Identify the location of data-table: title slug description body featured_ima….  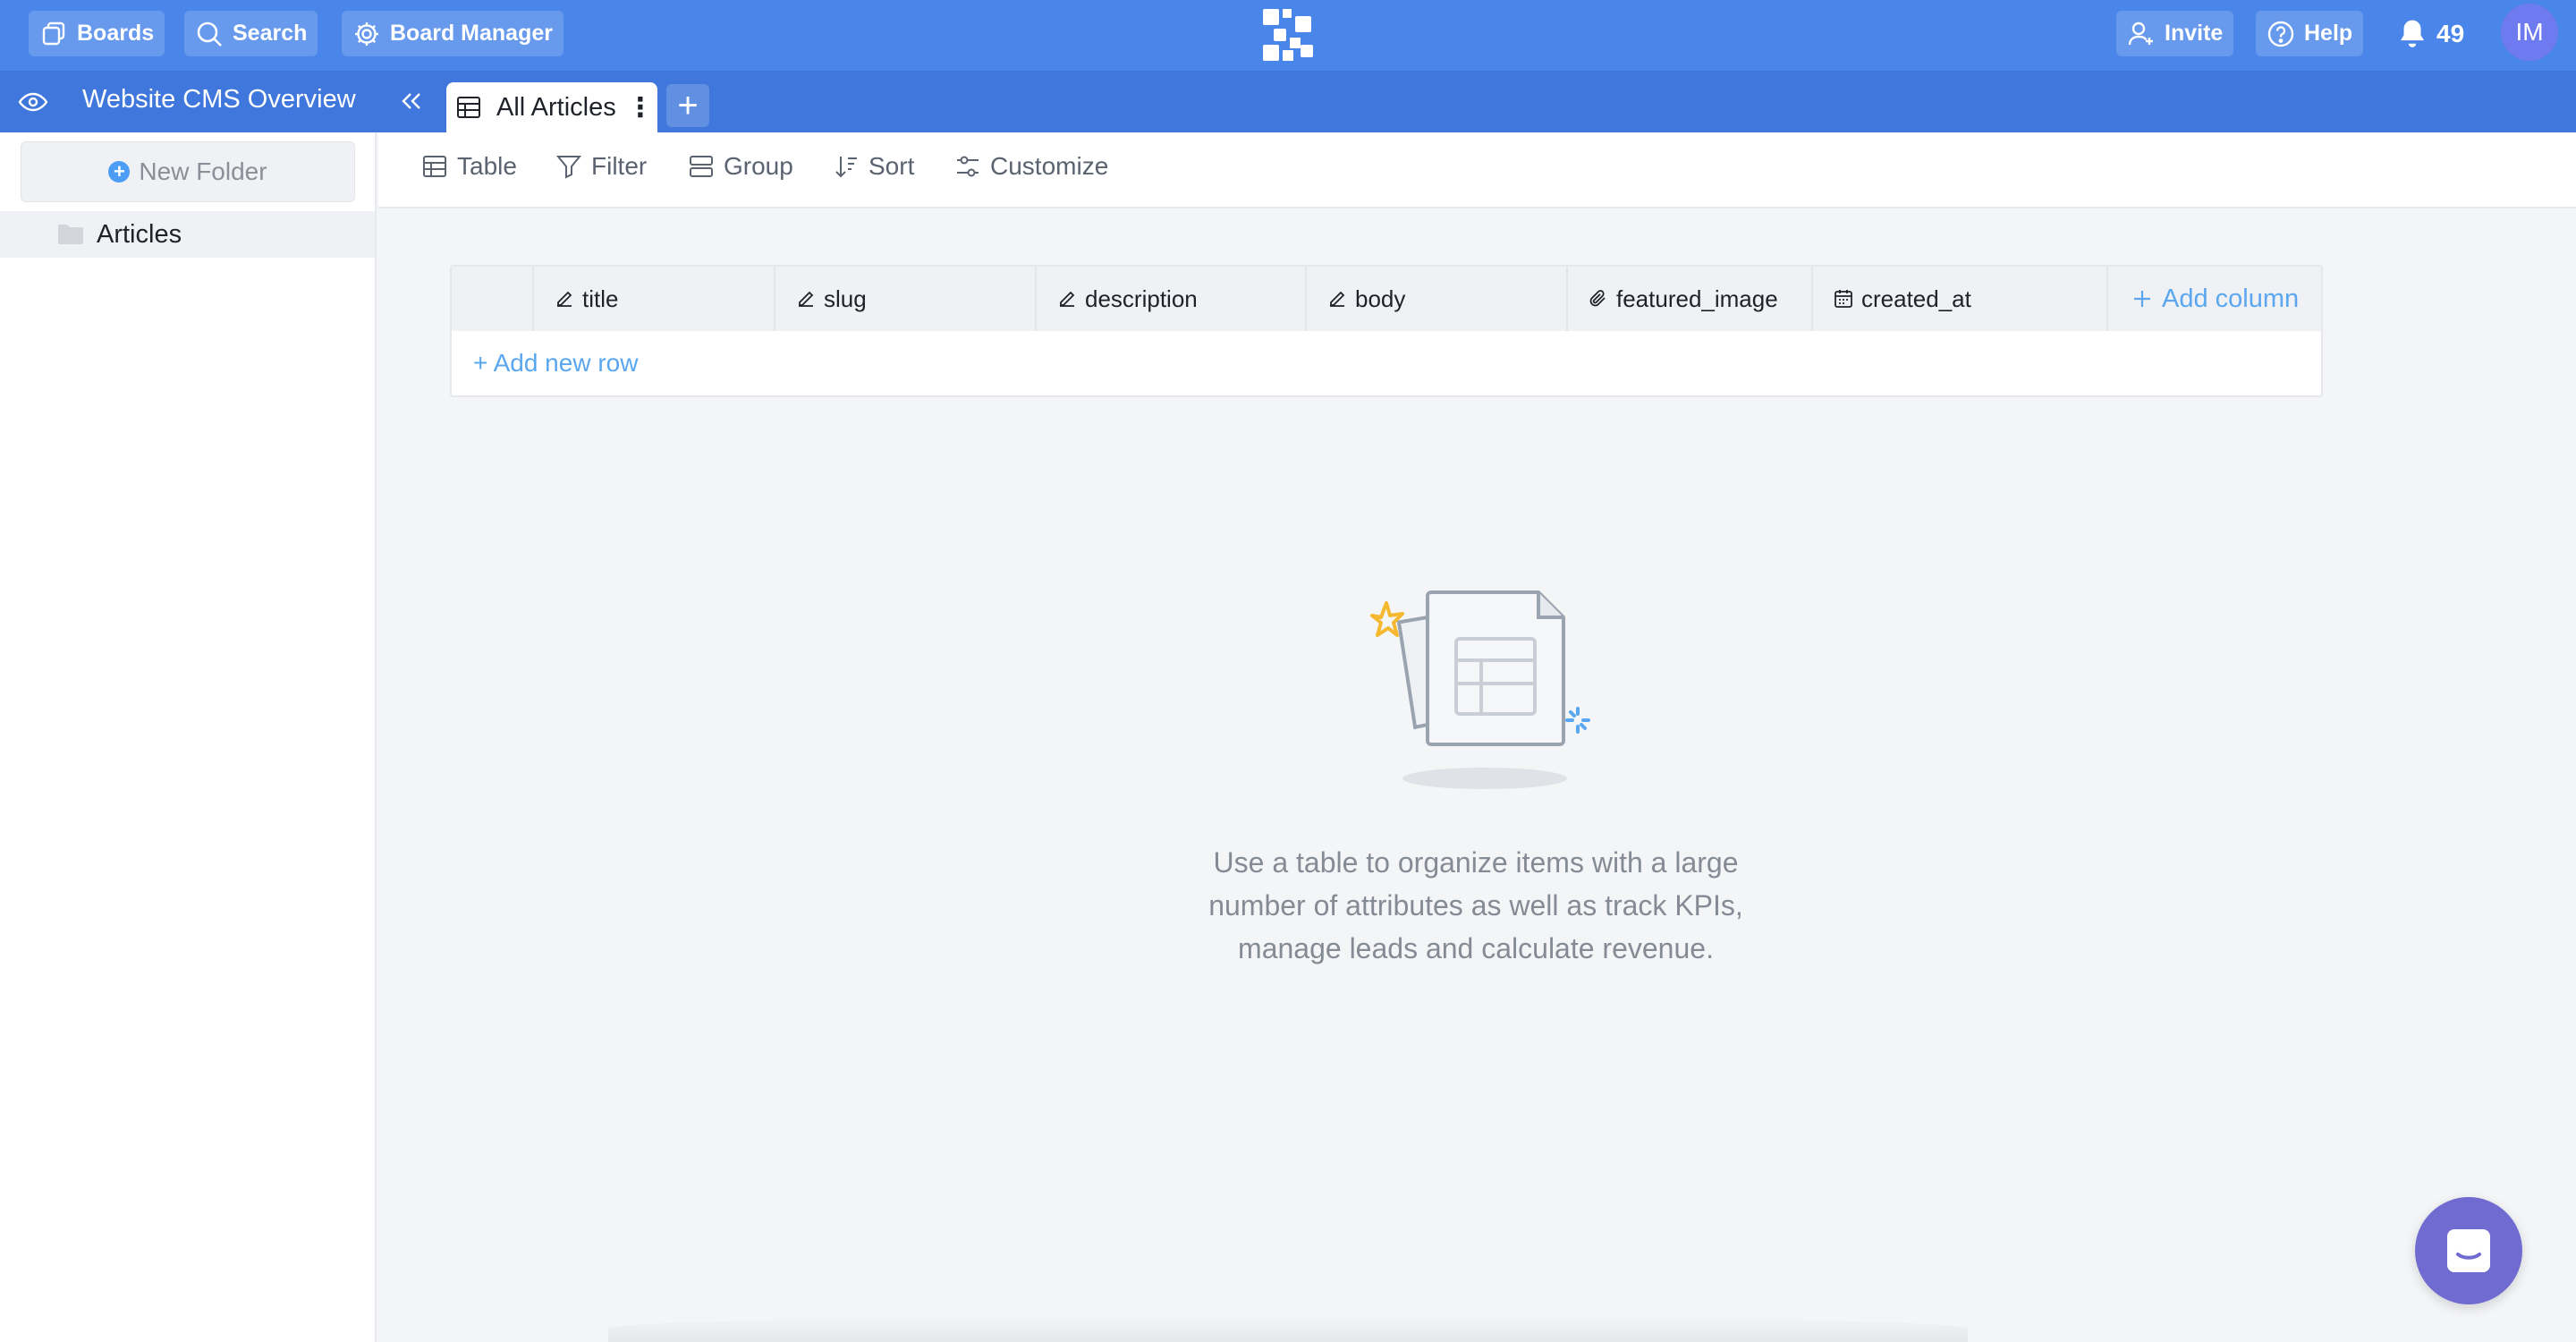
(1386, 331).